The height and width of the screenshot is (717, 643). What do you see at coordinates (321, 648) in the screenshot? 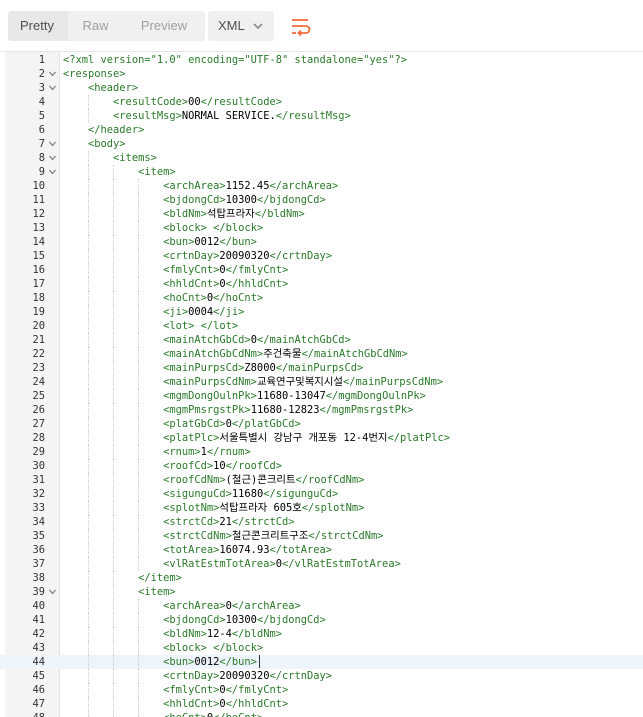
I see `code-line: 43 <block> </block>` at bounding box center [321, 648].